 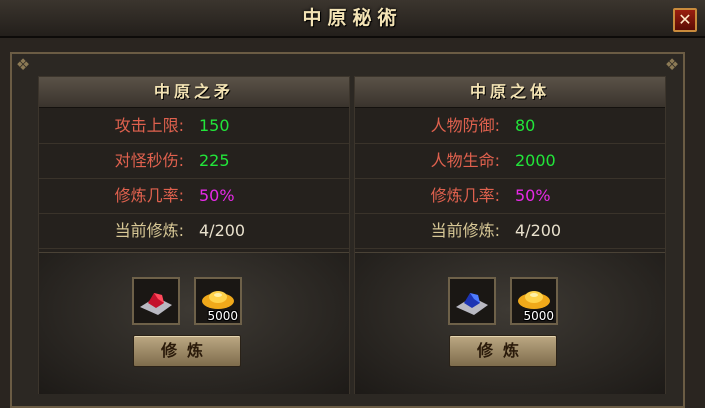 I want to click on stat-row: 攻击上限: 150, so click(x=194, y=126).